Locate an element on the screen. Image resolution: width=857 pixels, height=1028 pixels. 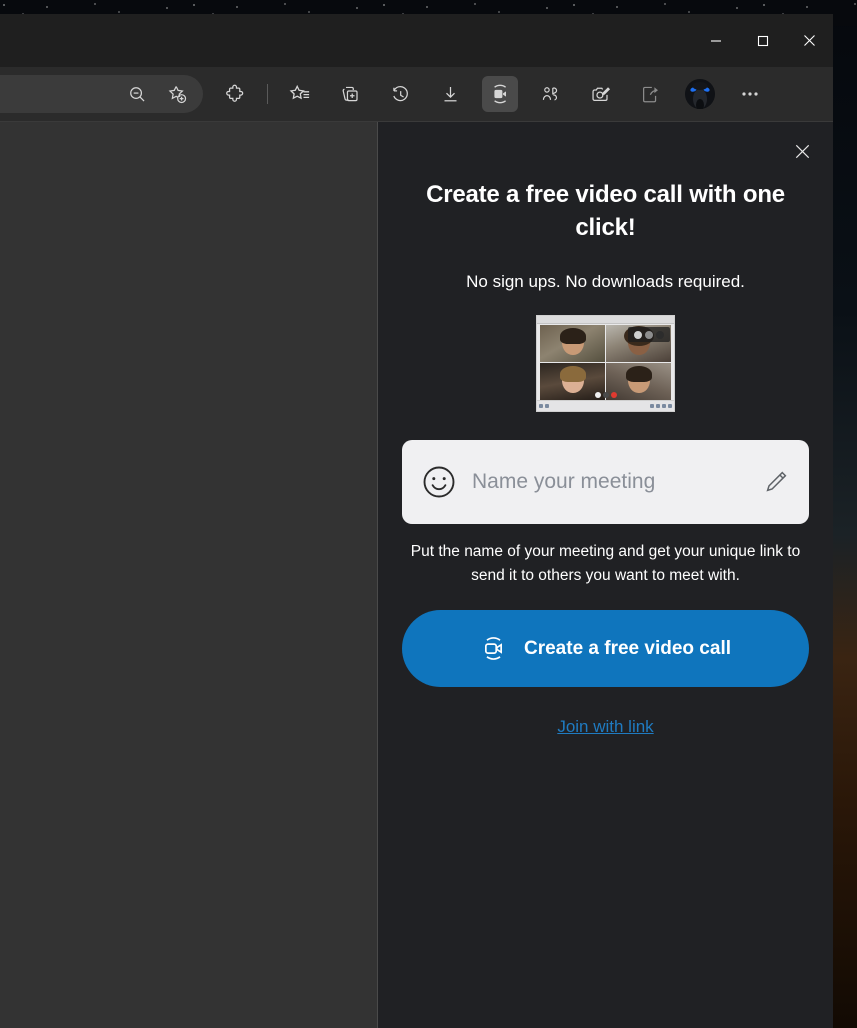
toolbar-buttons is located at coordinates (492, 94).